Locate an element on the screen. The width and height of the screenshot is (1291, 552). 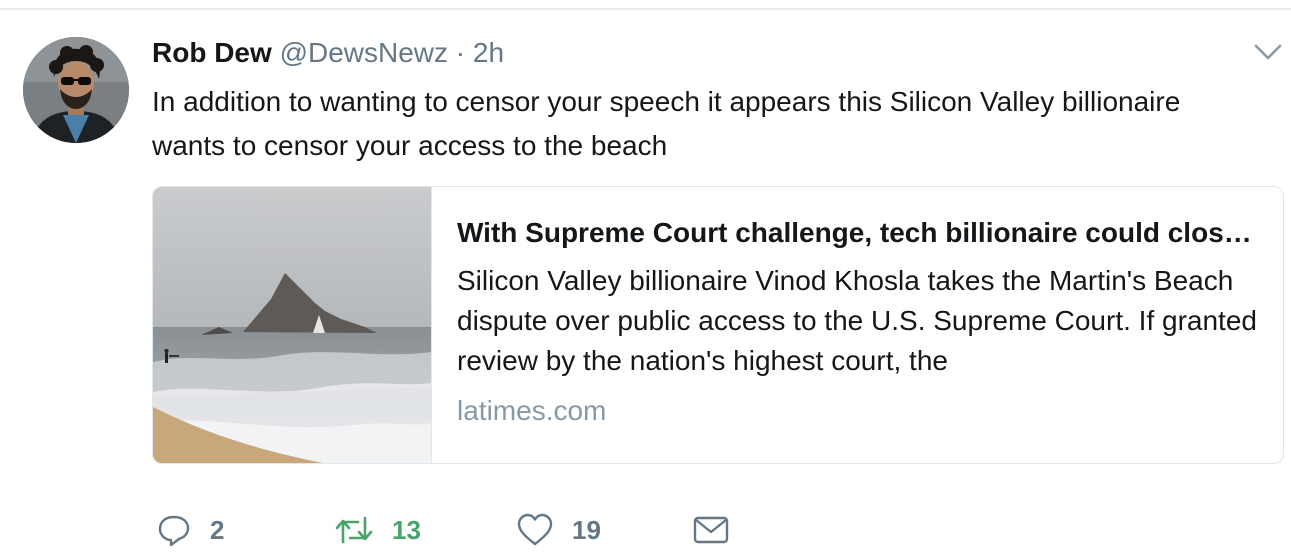
reply-button: 2 is located at coordinates (190, 530).